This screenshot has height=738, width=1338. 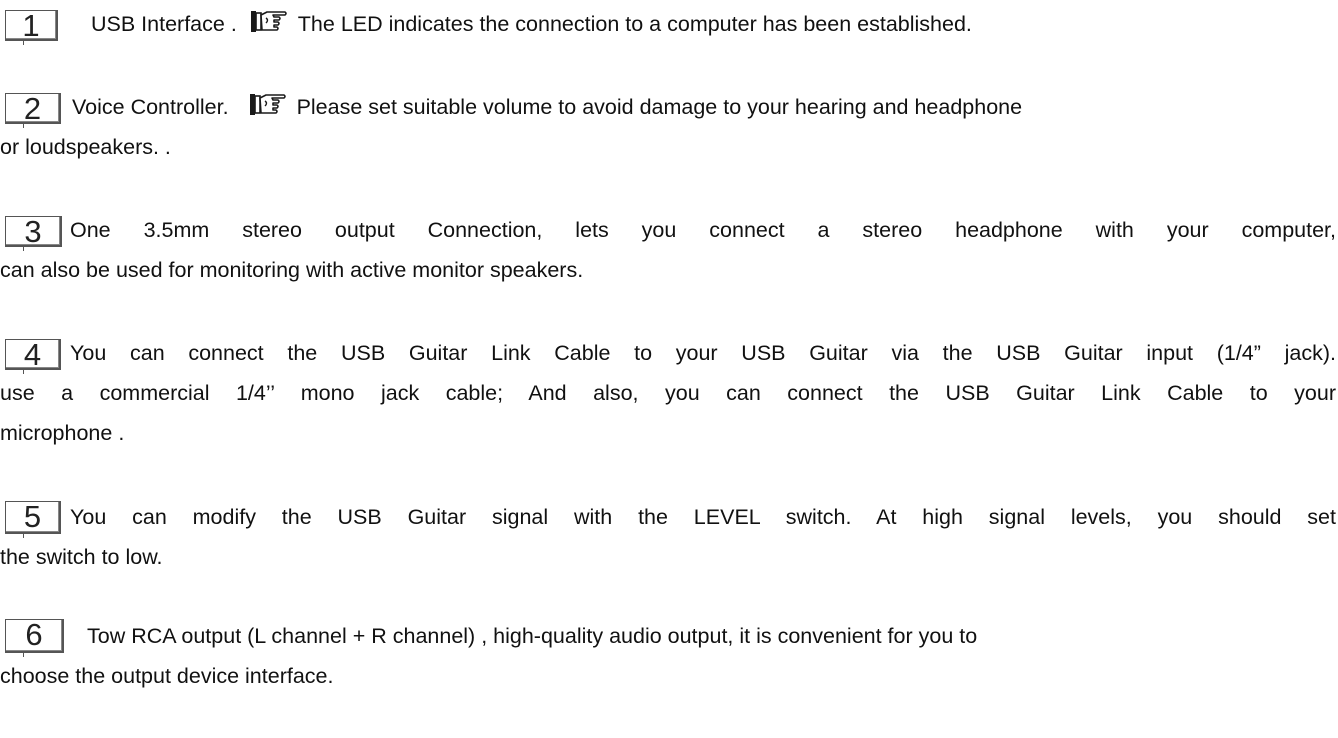 I want to click on item-text-line: or loudspeakers. ., so click(x=85, y=147).